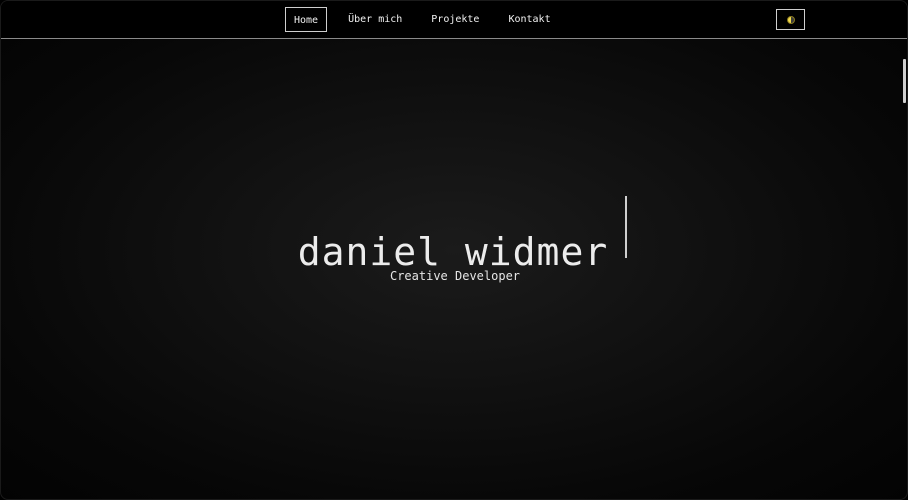  What do you see at coordinates (306, 19) in the screenshot?
I see `nav-item-home: Home` at bounding box center [306, 19].